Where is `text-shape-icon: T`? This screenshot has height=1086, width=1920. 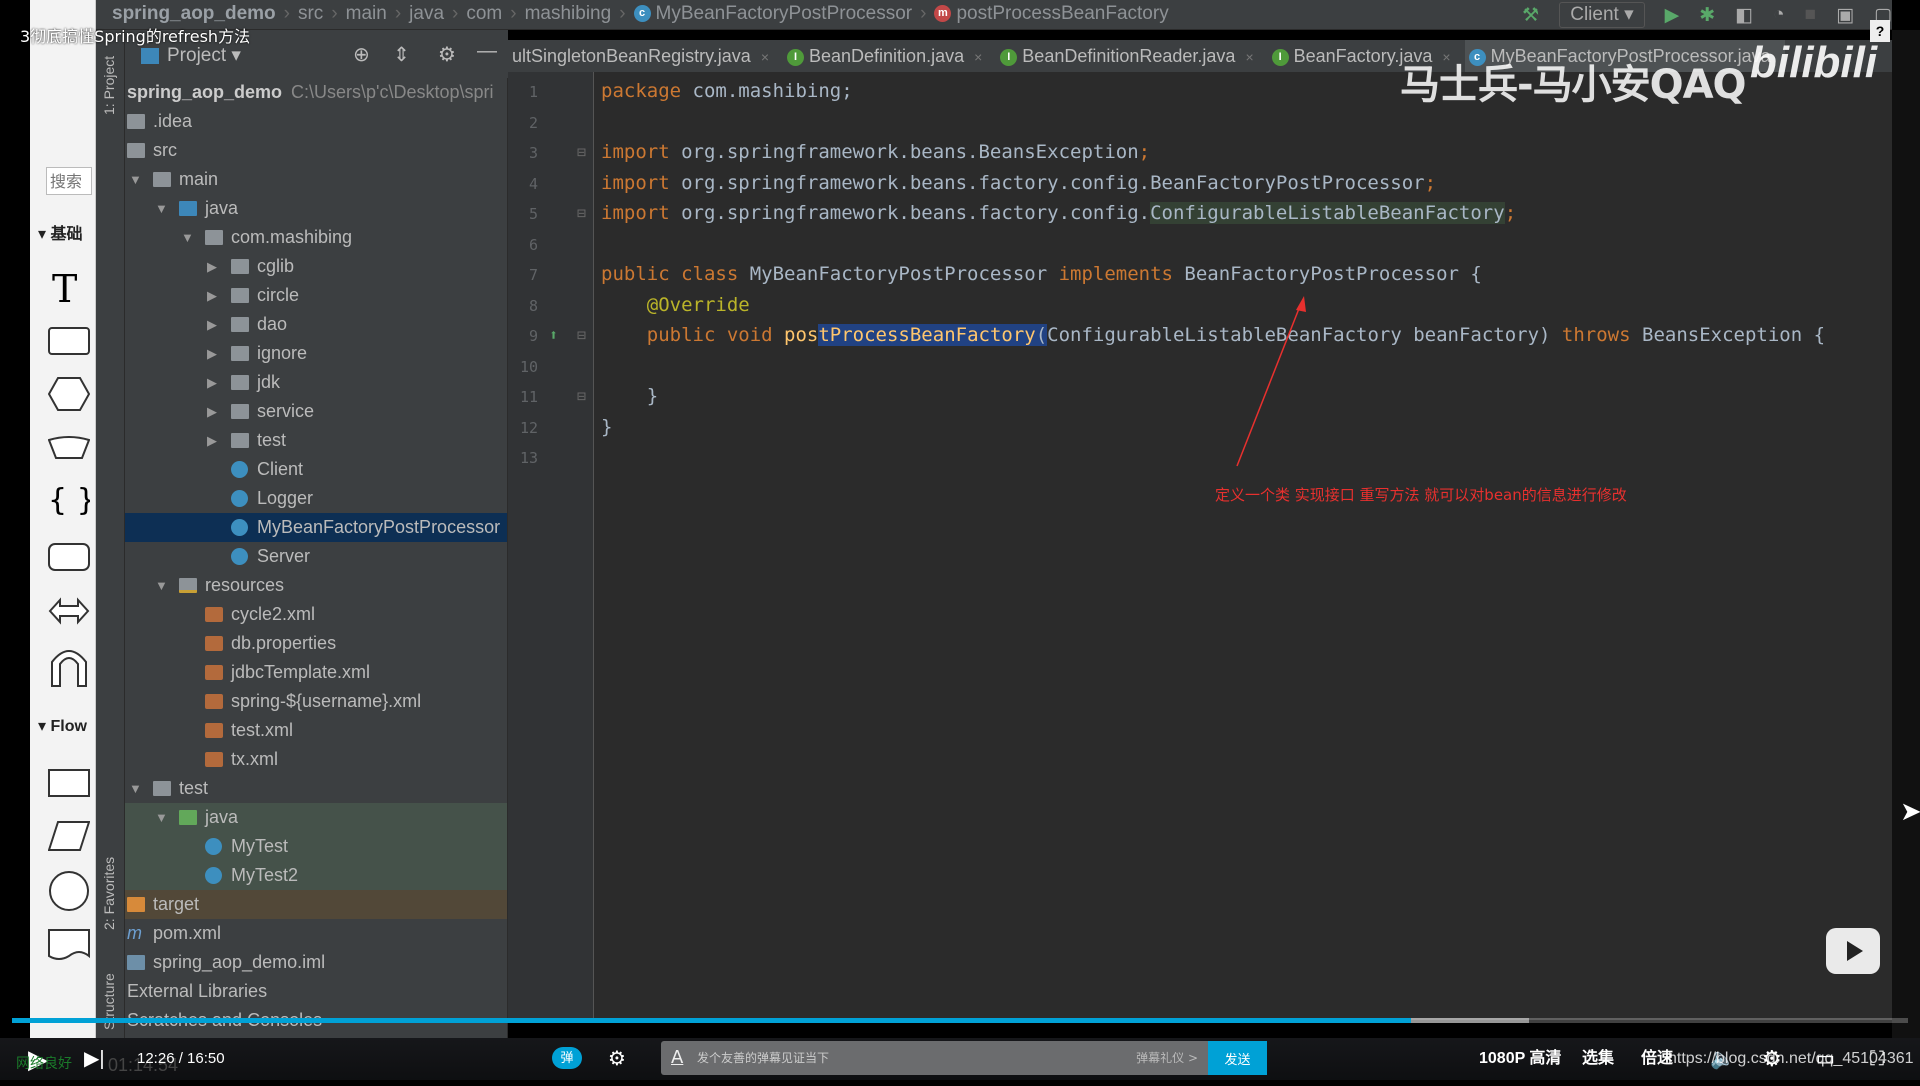
text-shape-icon: T is located at coordinates (68, 288).